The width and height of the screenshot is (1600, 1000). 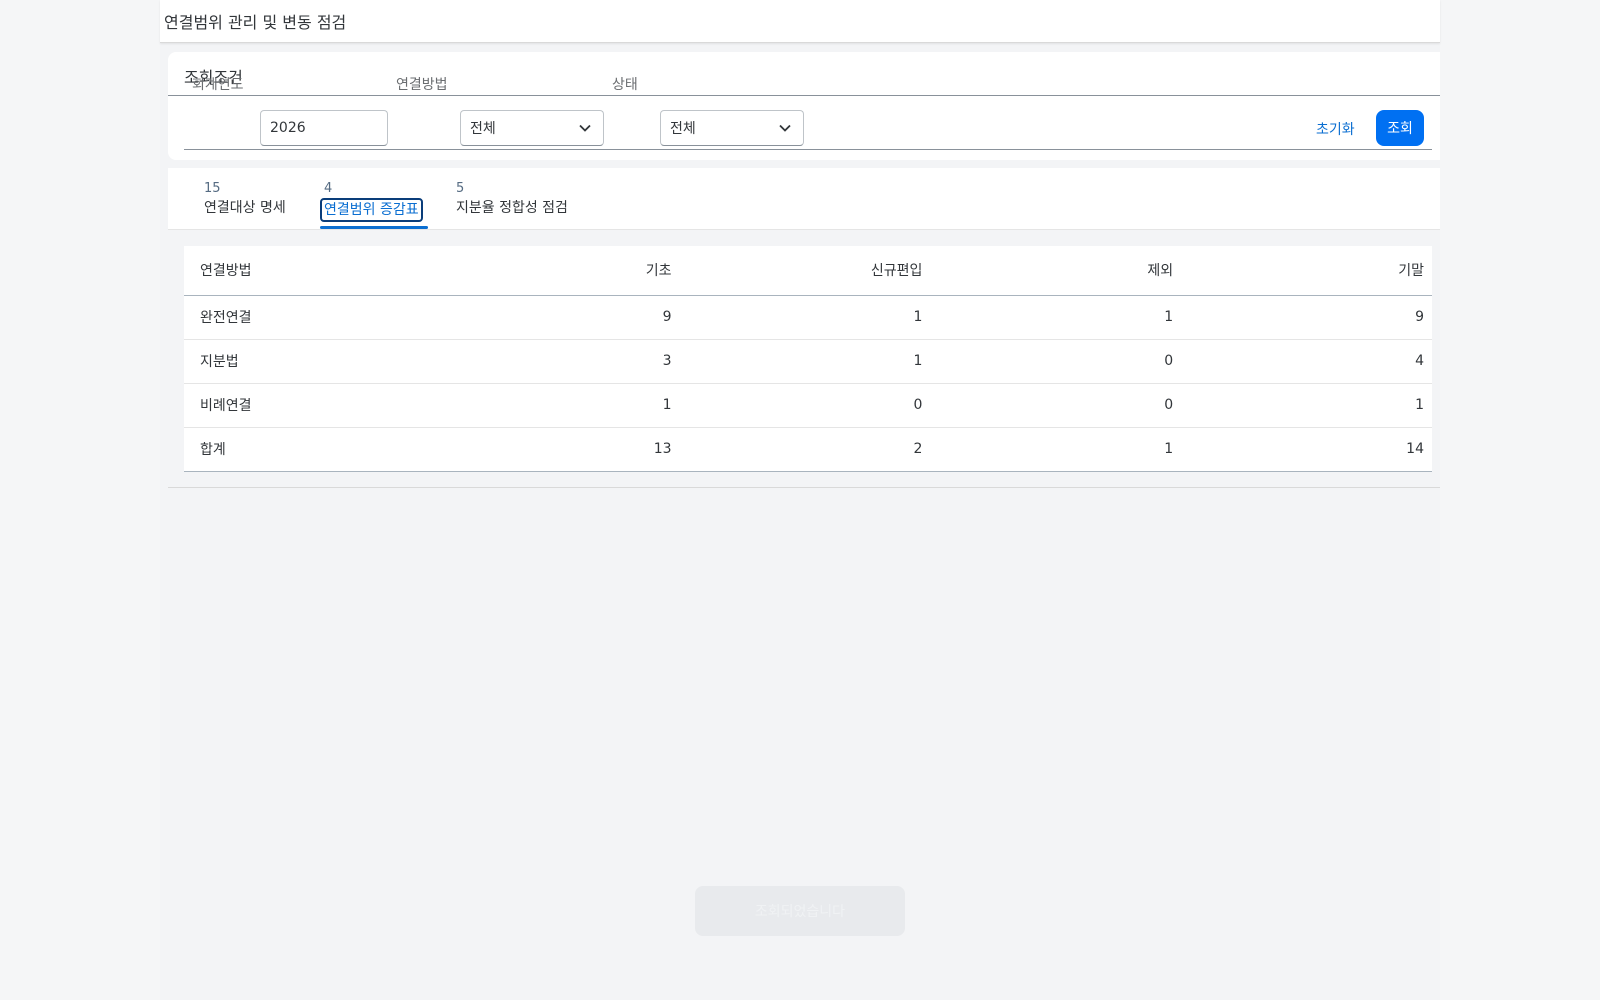 I want to click on table-row: 비례연결 1 0 0 1, so click(x=808, y=405).